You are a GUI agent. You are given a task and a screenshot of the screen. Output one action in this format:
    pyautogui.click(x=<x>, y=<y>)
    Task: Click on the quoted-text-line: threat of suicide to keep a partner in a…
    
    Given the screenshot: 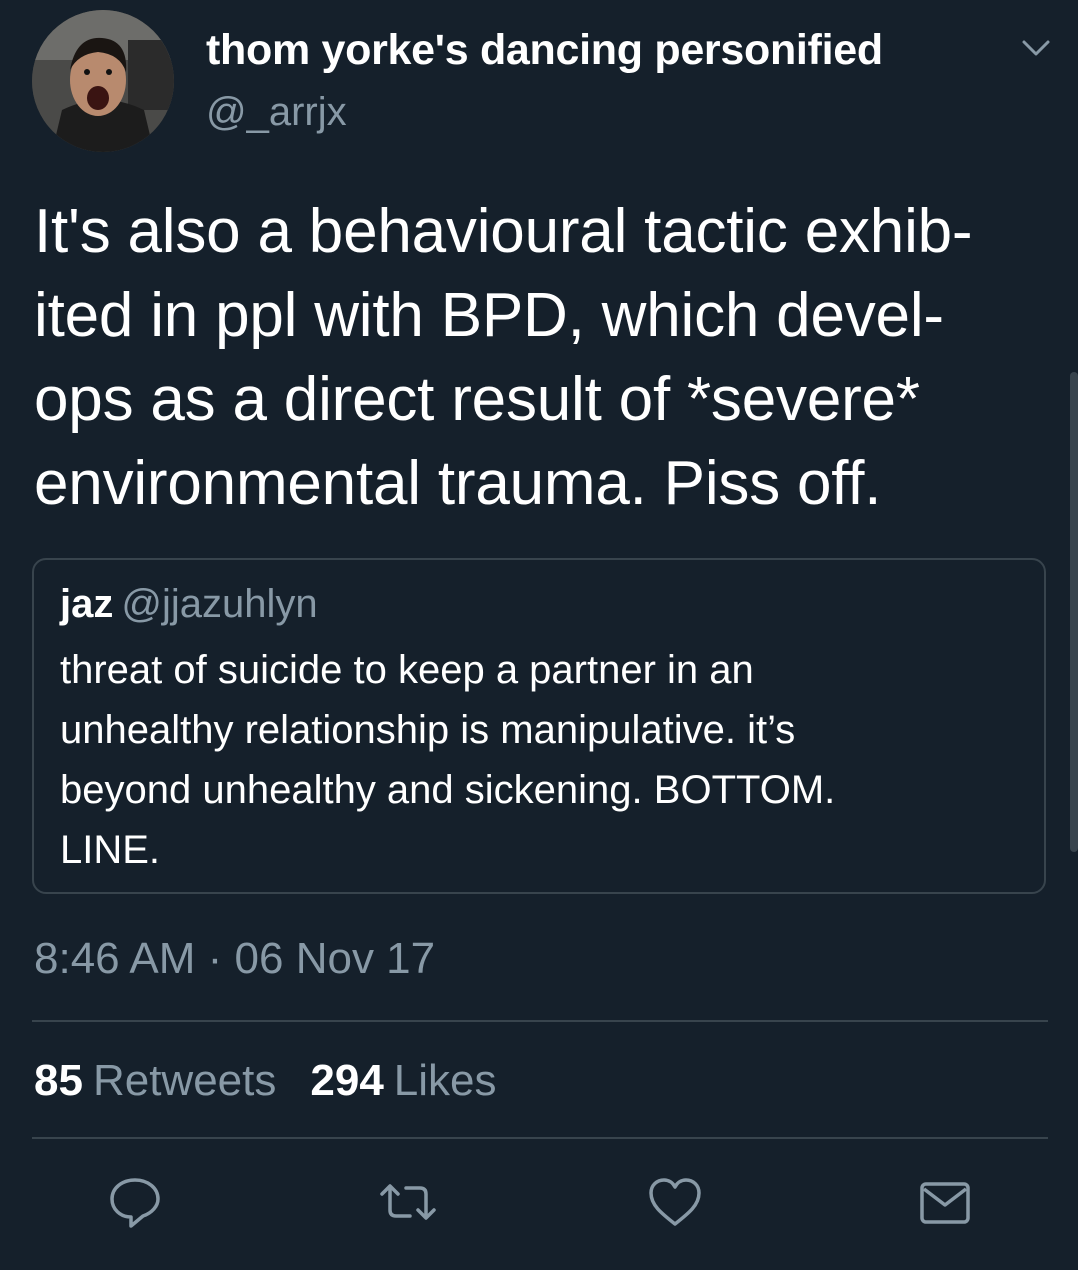 What is the action you would take?
    pyautogui.click(x=407, y=670)
    